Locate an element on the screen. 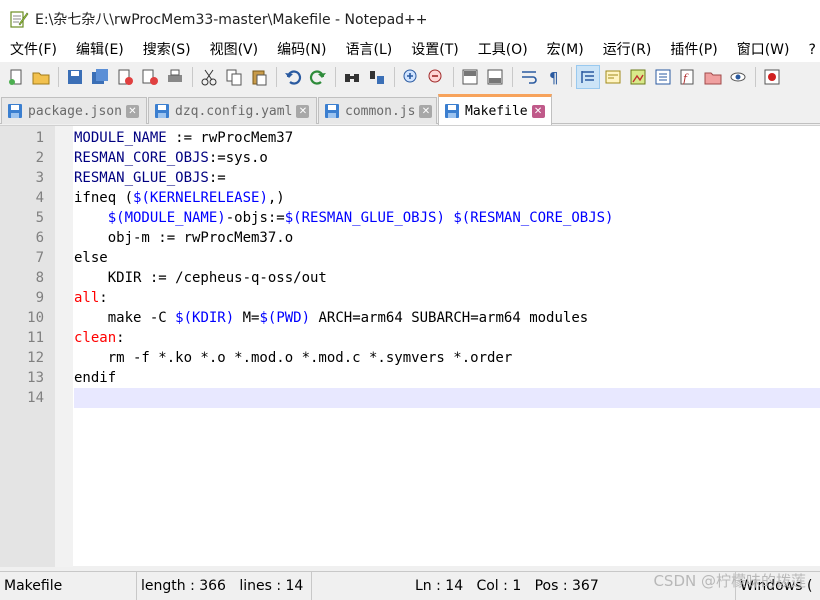  doc-map-button is located at coordinates (638, 77).